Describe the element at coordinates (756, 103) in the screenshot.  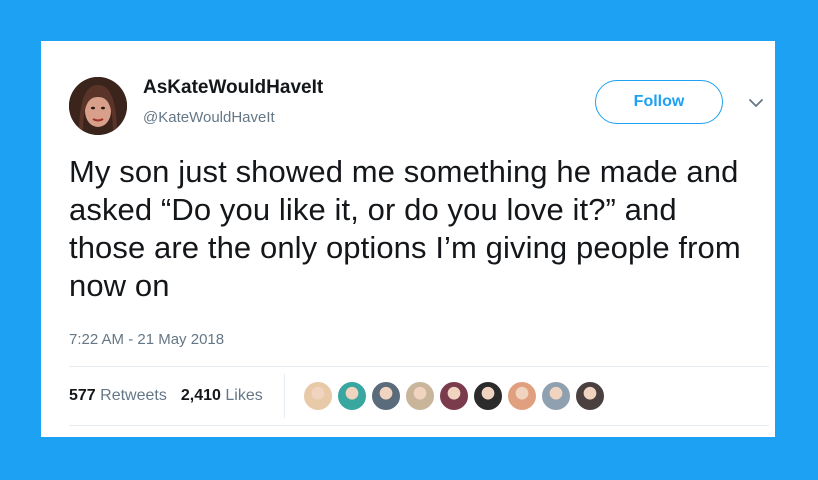
I see `chevron-down-icon` at that location.